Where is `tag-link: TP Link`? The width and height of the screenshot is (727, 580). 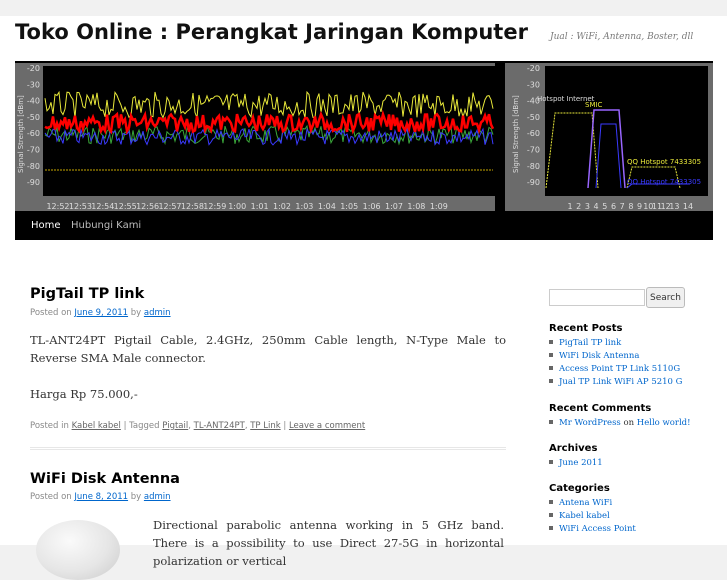 tag-link: TP Link is located at coordinates (265, 426).